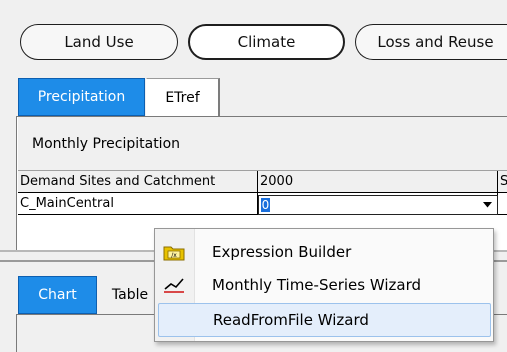 The image size is (507, 352). I want to click on column-header-demand-sites-label: Demand Sites and Catchment, so click(118, 181).